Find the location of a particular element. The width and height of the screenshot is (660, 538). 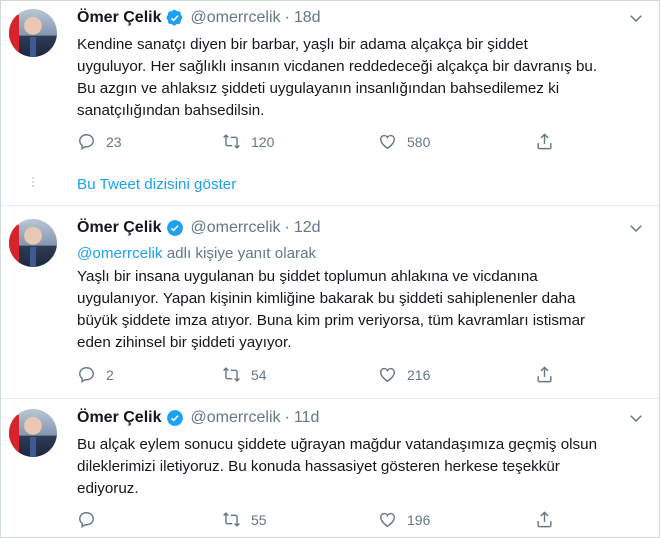

tweet-text-line: eden zihinsel bir şiddeti yayıyor. is located at coordinates (184, 342).